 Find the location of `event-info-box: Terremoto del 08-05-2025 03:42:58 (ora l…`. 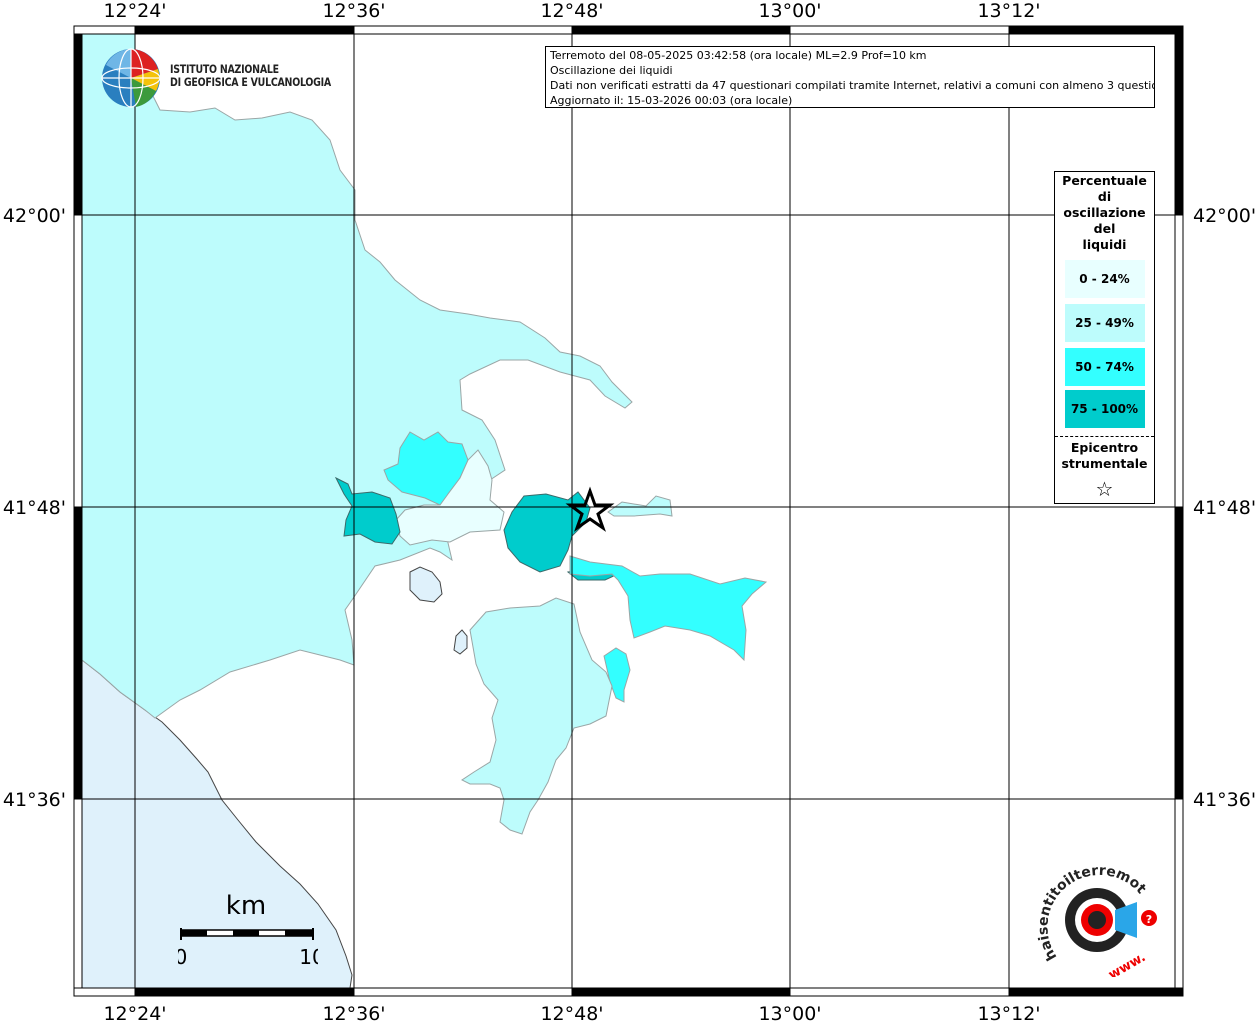

event-info-box: Terremoto del 08-05-2025 03:42:58 (ora l… is located at coordinates (850, 77).